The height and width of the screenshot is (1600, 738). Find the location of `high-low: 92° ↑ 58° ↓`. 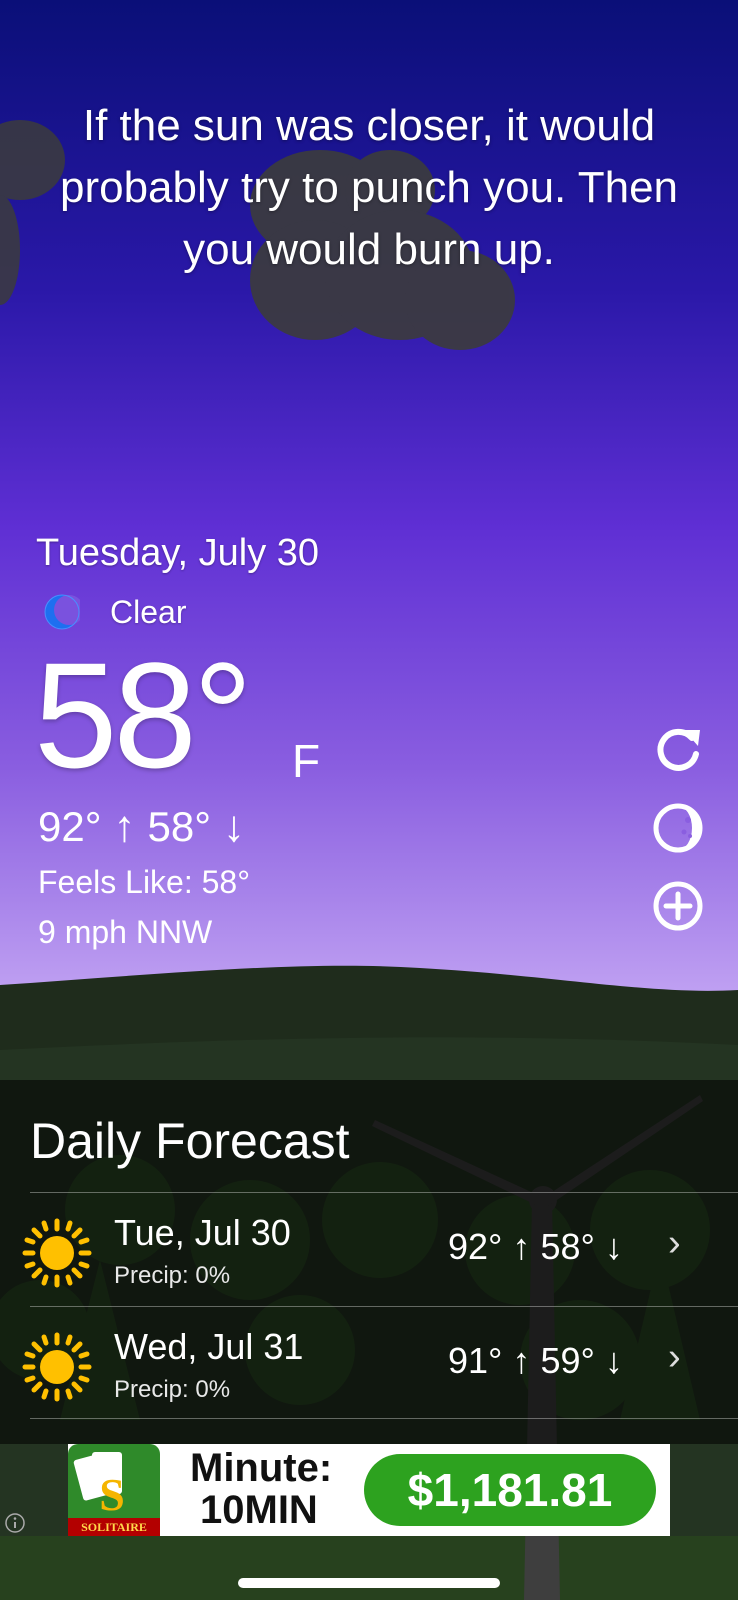

high-low: 92° ↑ 58° ↓ is located at coordinates (141, 827).